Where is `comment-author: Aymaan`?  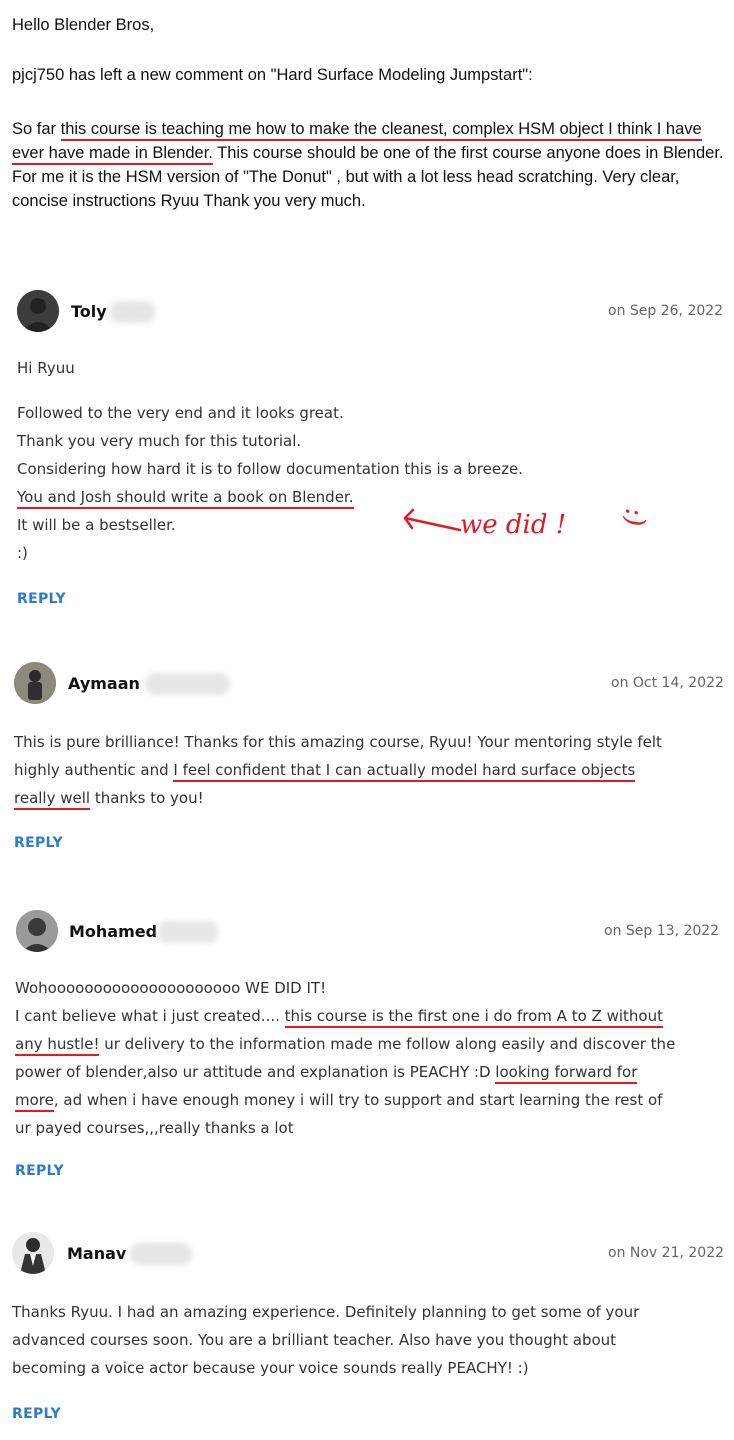
comment-author: Aymaan is located at coordinates (104, 683).